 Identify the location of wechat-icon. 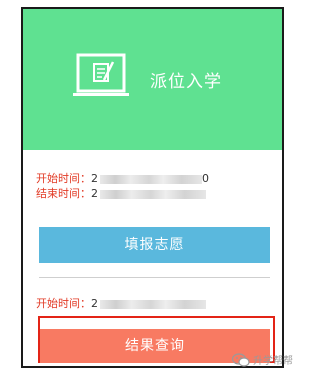
(241, 359).